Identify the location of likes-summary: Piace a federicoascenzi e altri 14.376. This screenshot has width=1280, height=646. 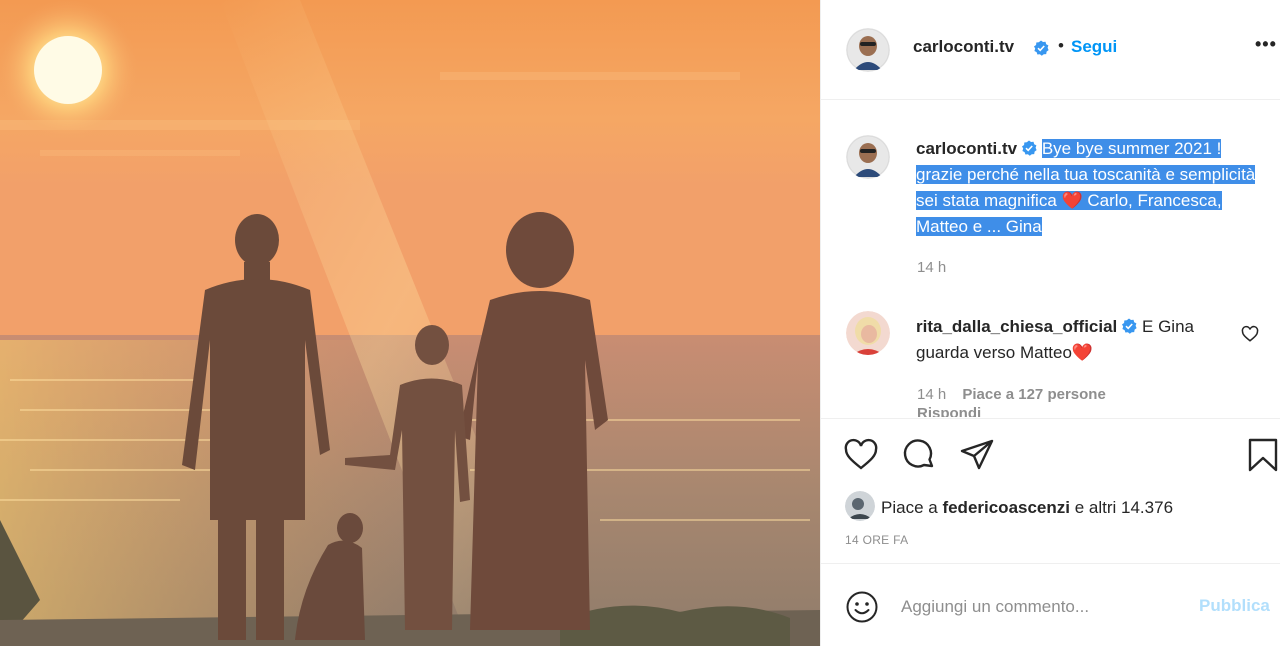
(1009, 506).